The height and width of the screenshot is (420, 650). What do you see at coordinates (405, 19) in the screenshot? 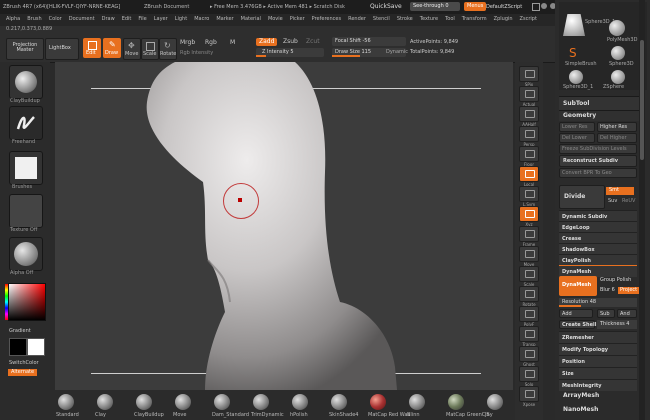
I see `menu-stroke: Stroke` at bounding box center [405, 19].